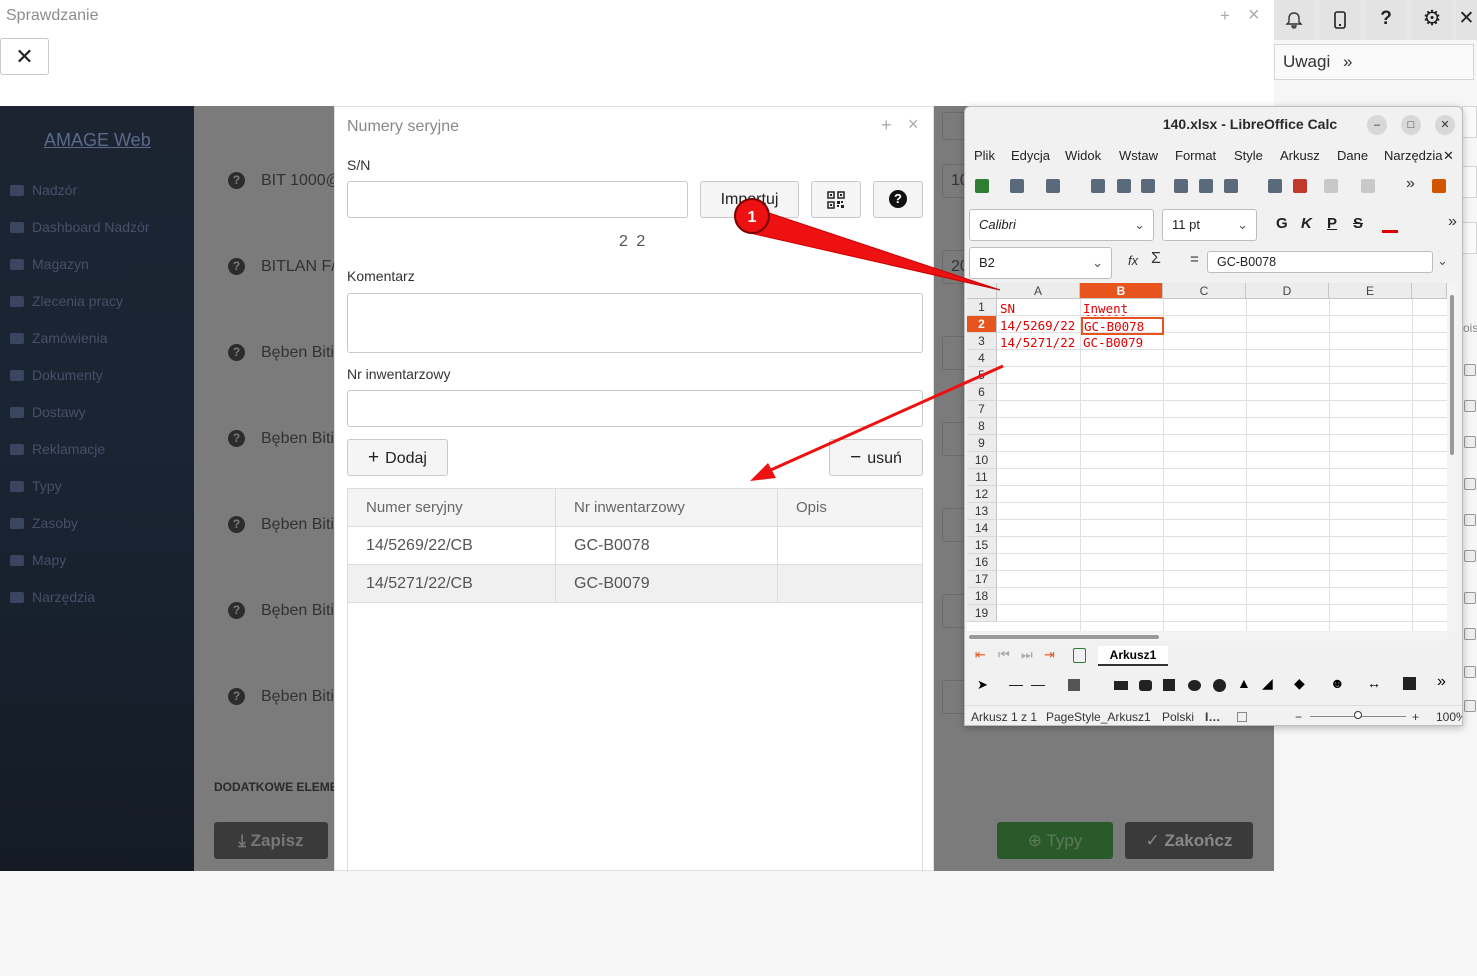  Describe the element at coordinates (836, 199) in the screenshot. I see `qr-code-button` at that location.